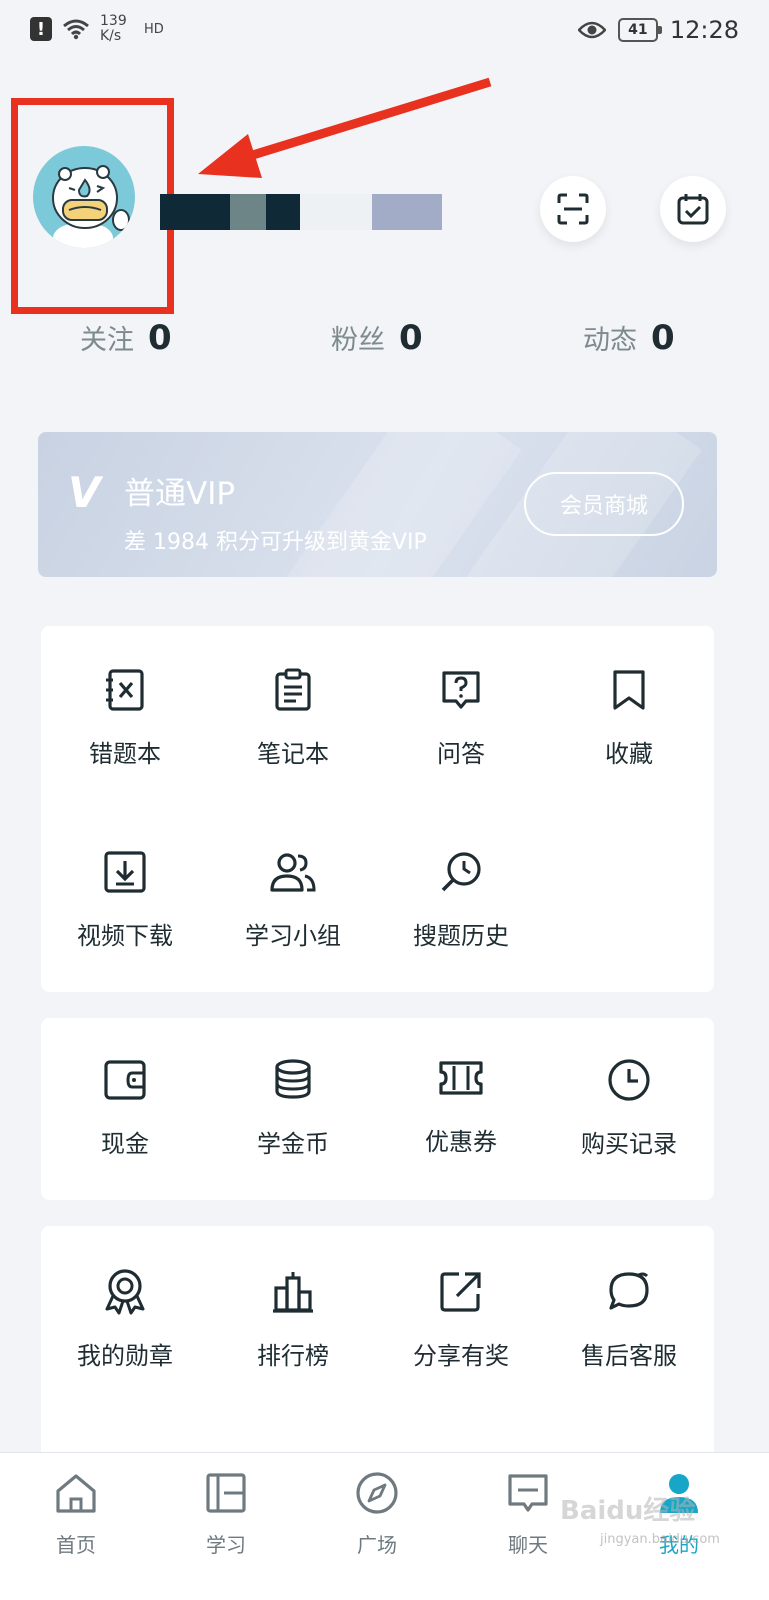 This screenshot has height=1600, width=769. I want to click on member-mall-button: 会员商城, so click(604, 504).